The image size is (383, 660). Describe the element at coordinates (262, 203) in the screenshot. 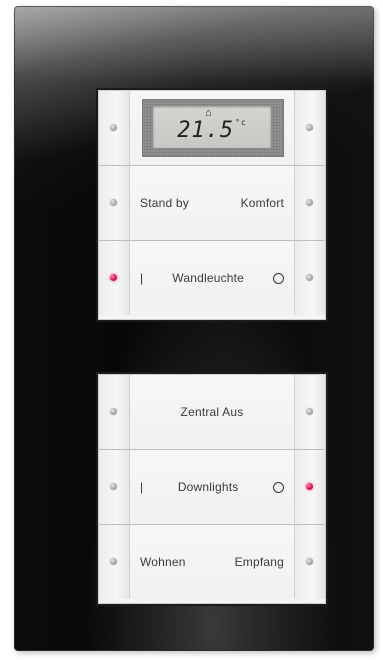

I see `komfort-label: Komfort` at that location.